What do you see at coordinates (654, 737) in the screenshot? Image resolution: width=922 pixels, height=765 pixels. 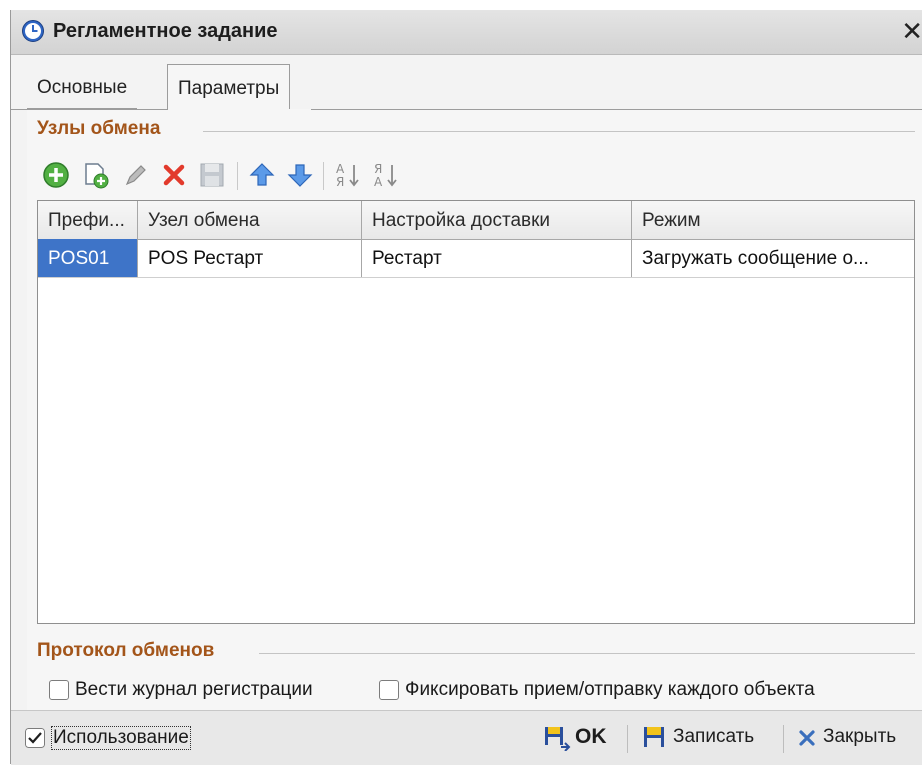 I see `floppy-icon` at bounding box center [654, 737].